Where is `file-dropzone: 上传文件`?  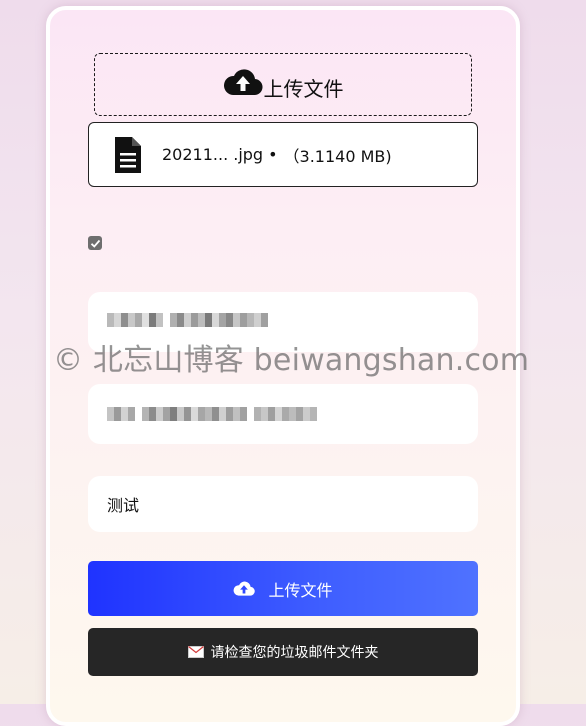 file-dropzone: 上传文件 is located at coordinates (283, 84).